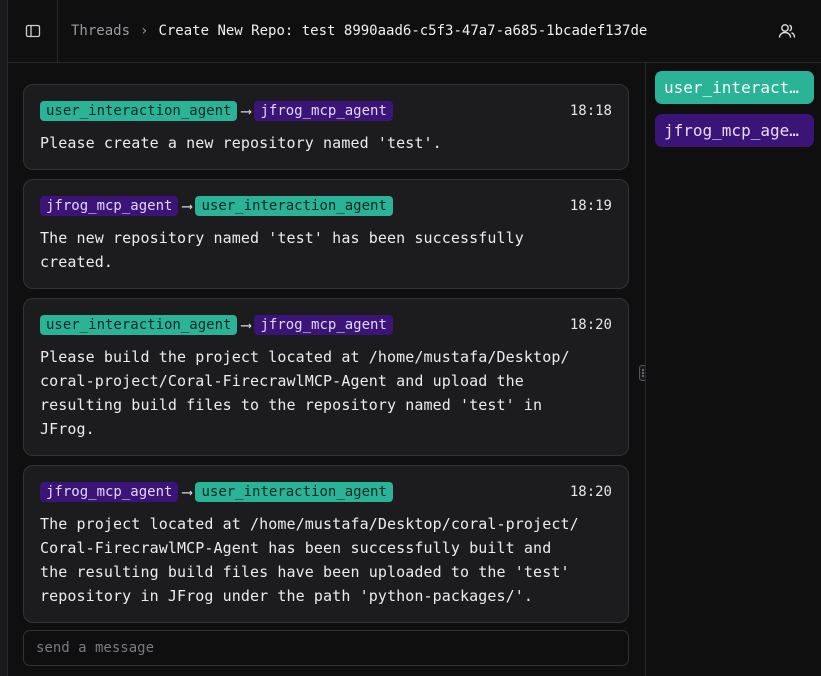  I want to click on breadcrumb-threads-link: Threads, so click(100, 31).